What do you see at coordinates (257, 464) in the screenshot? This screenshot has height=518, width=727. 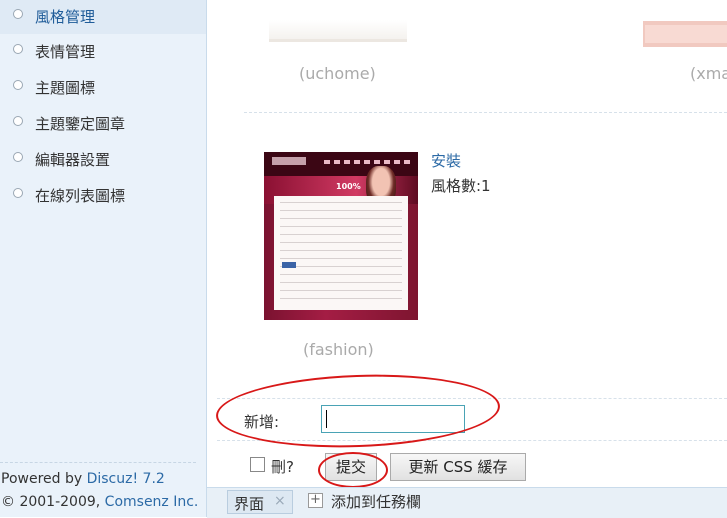 I see `delete-checkbox` at bounding box center [257, 464].